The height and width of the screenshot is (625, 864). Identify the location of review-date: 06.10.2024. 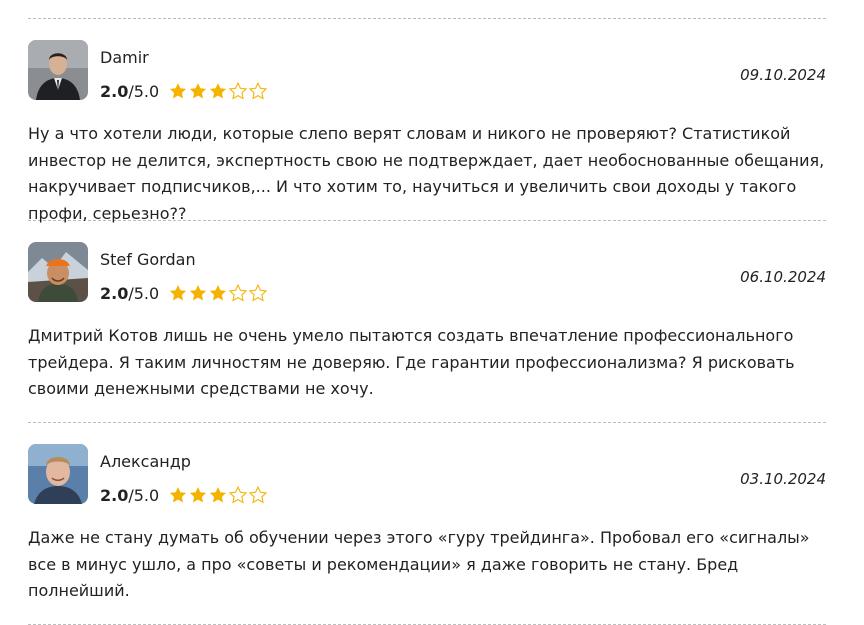
(783, 277).